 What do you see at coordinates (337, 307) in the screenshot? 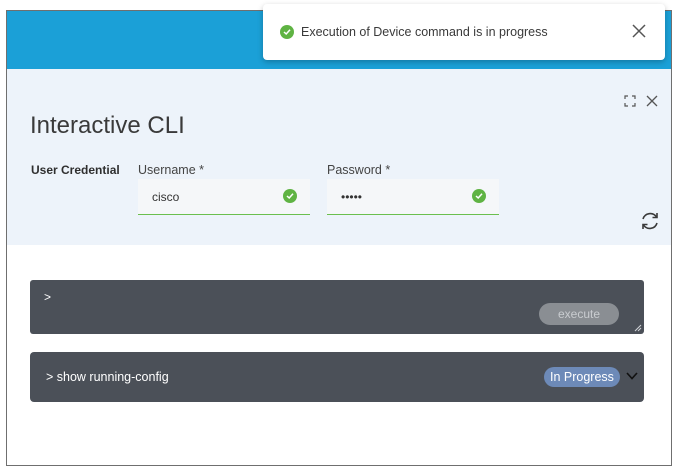
I see `command-console: > execute` at bounding box center [337, 307].